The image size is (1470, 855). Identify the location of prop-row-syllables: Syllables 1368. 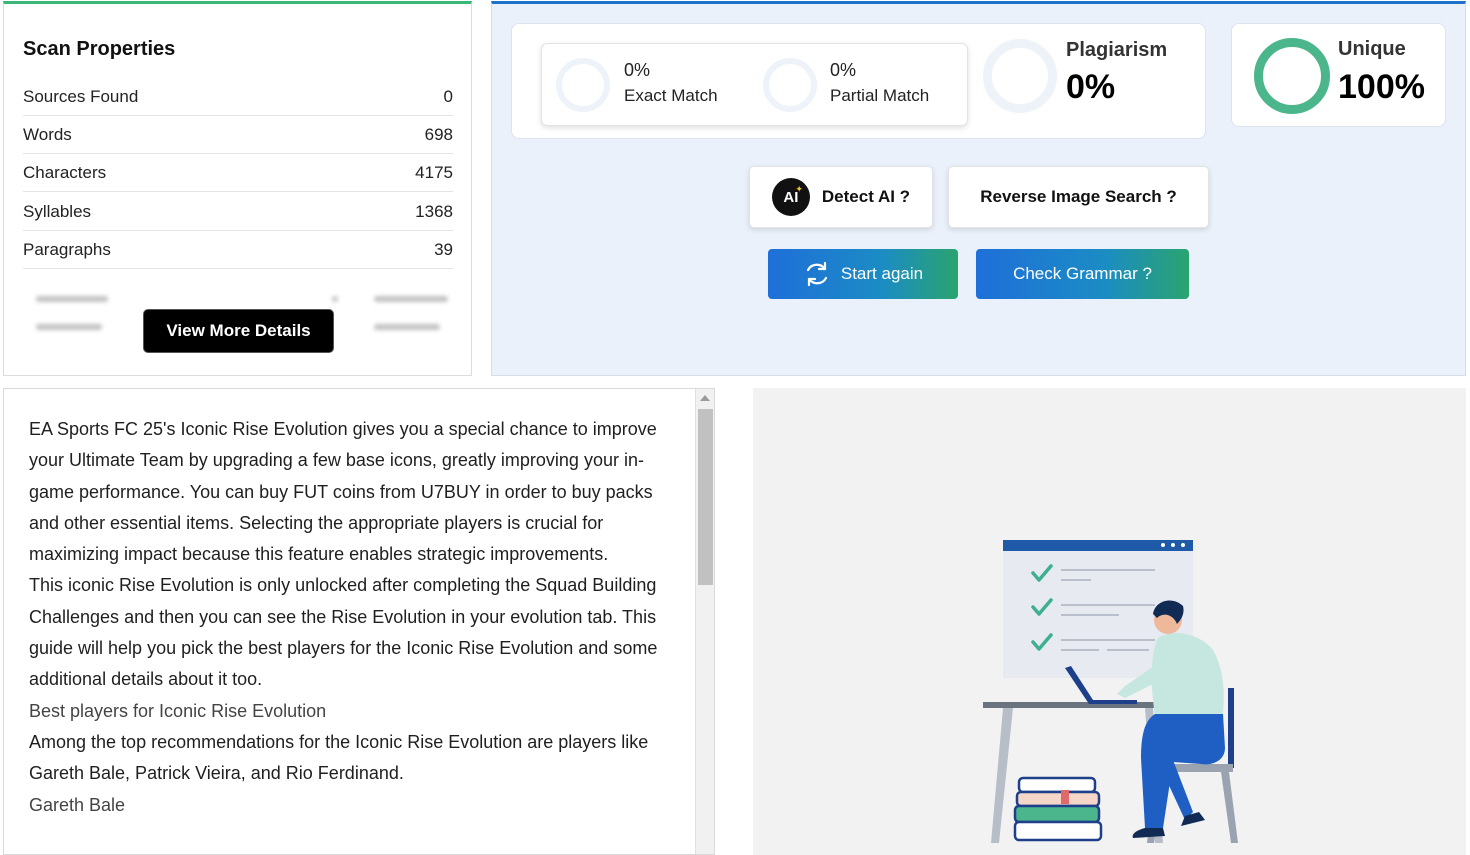
(238, 212).